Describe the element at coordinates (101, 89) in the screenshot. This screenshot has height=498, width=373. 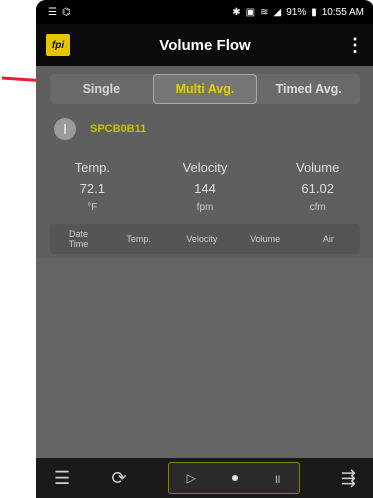
I see `tab-single: Single` at that location.